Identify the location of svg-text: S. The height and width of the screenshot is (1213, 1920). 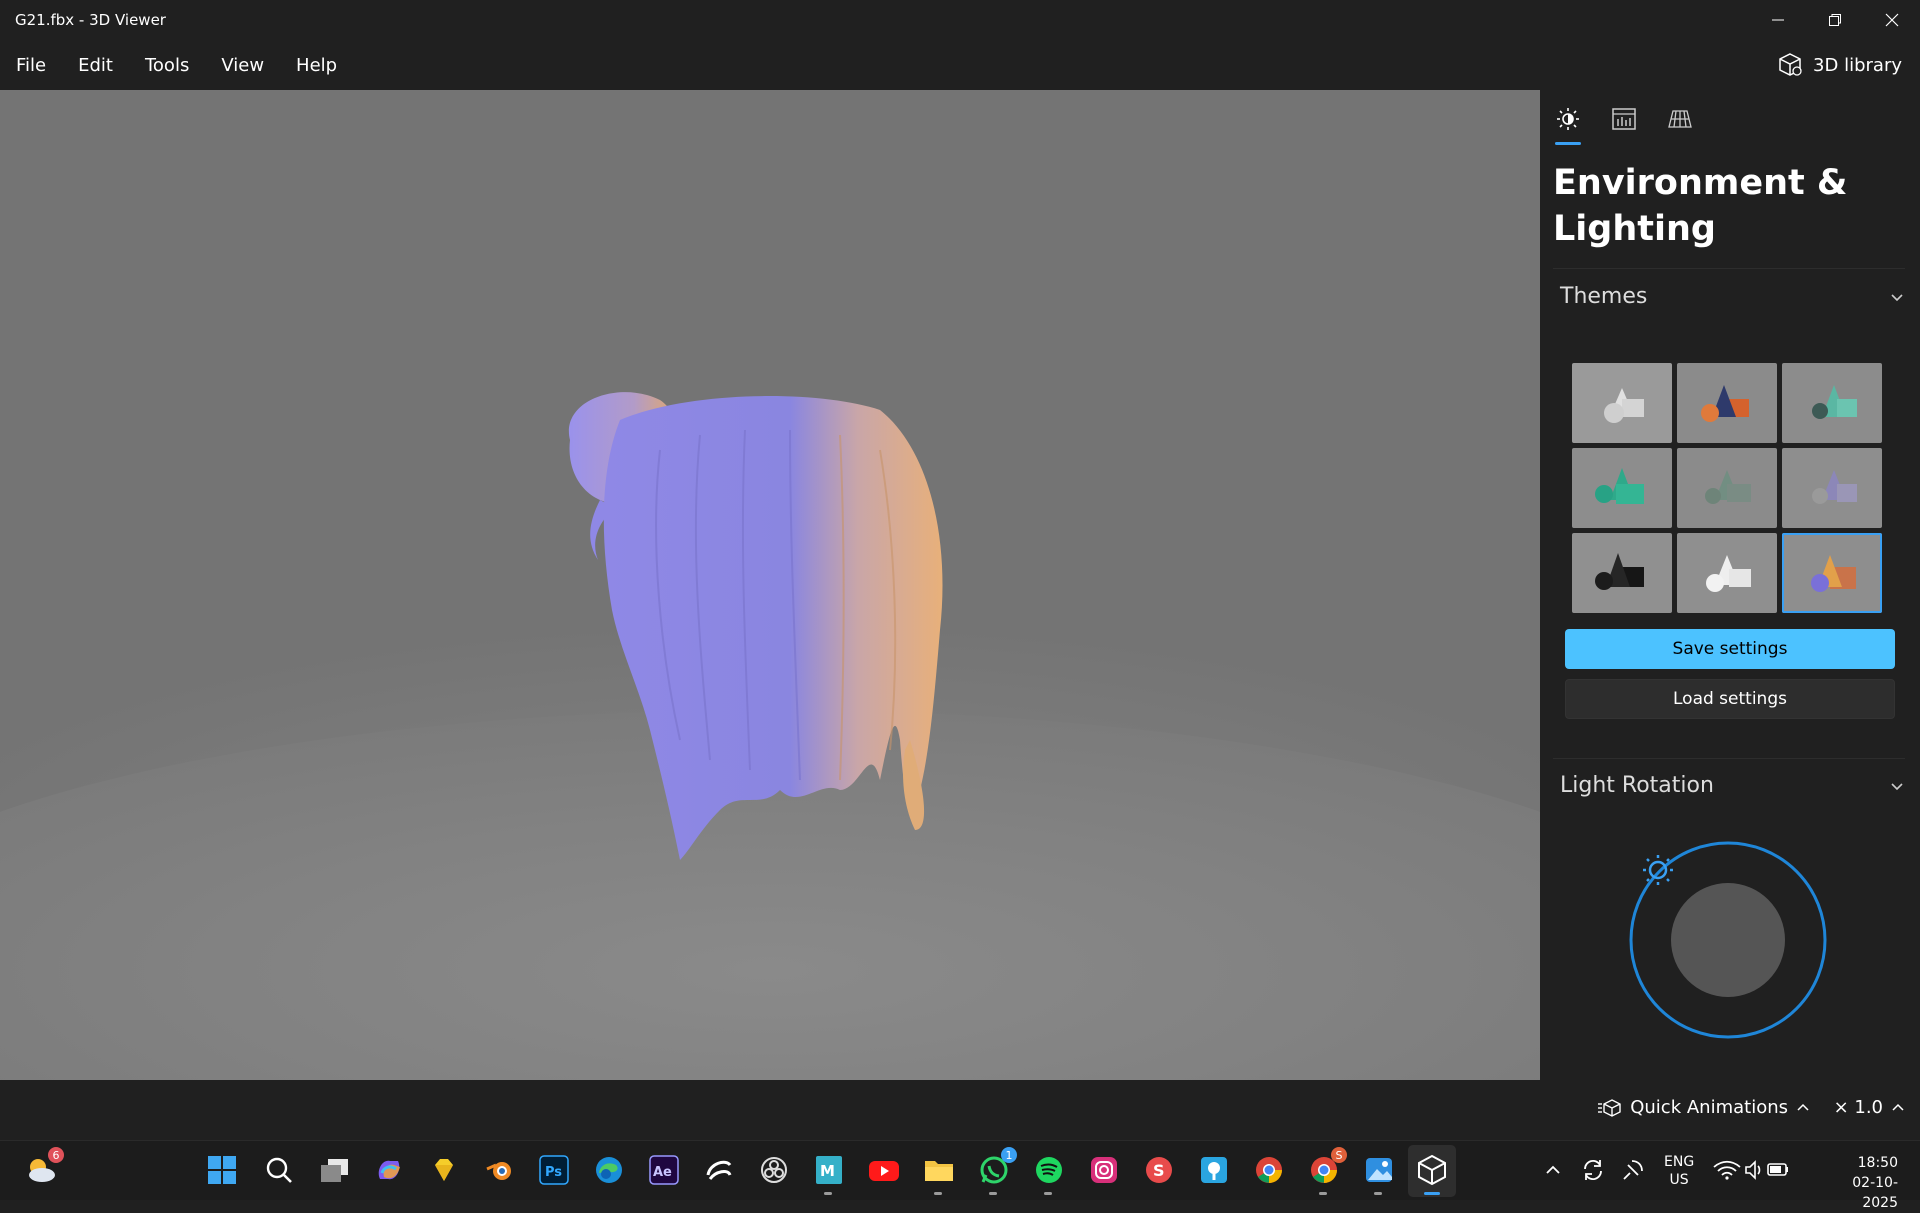
(1159, 1170).